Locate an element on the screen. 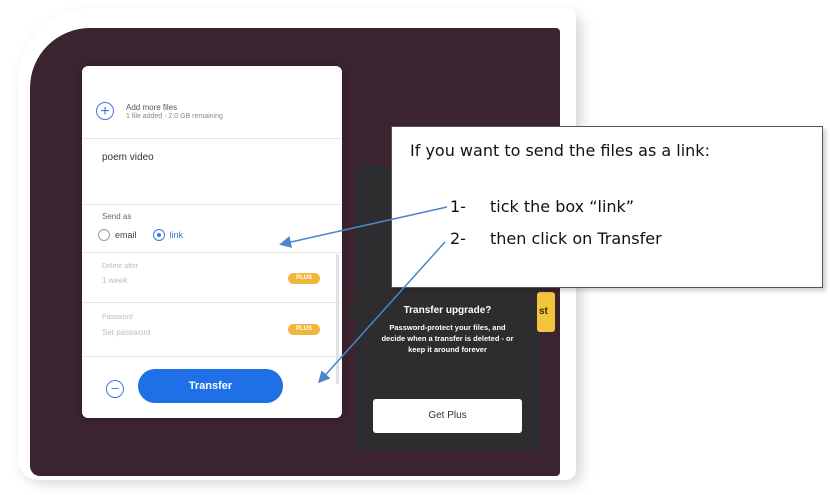 The height and width of the screenshot is (495, 830). add-more-files-title: Add more files is located at coordinates (152, 107).